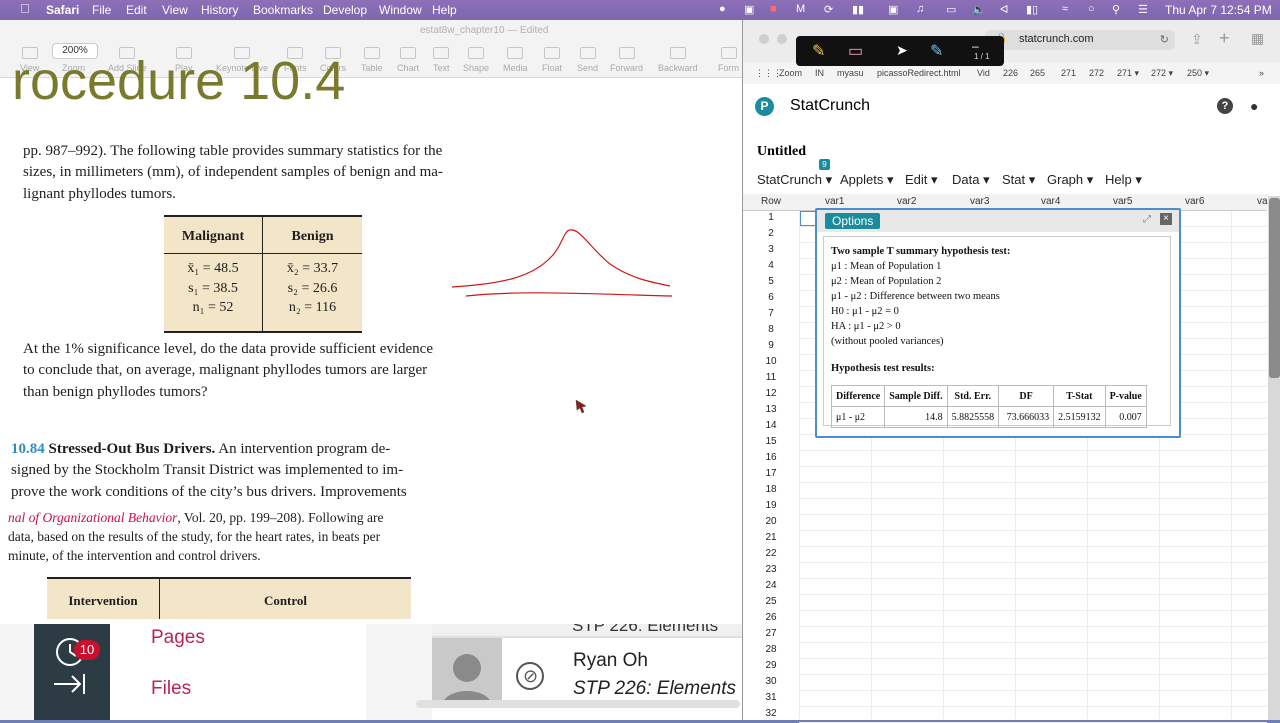 This screenshot has width=1280, height=723. What do you see at coordinates (768, 73) in the screenshot?
I see `bookmarks-grid-icon: ⋮⋮⋮` at bounding box center [768, 73].